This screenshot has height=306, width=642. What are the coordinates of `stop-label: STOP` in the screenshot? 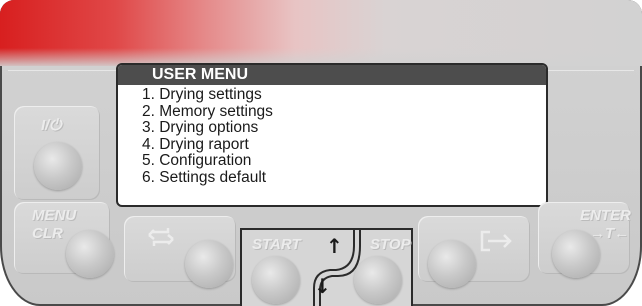 It's located at (390, 244).